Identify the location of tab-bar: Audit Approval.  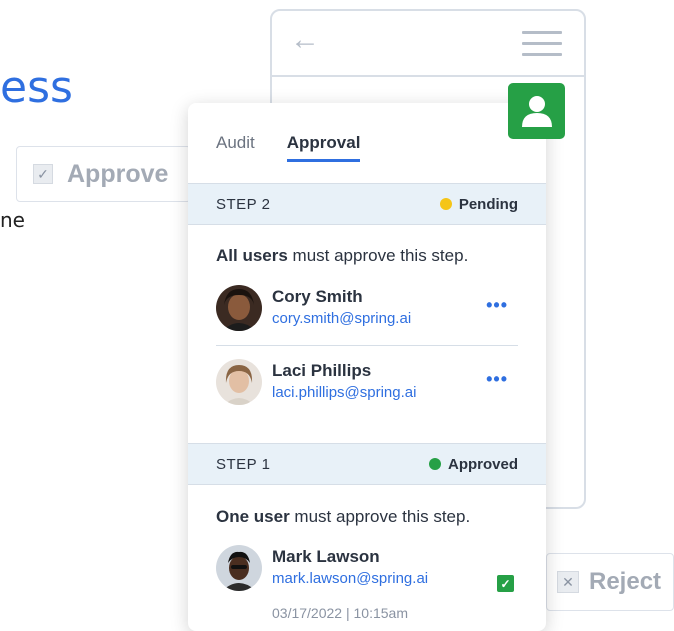
(304, 147).